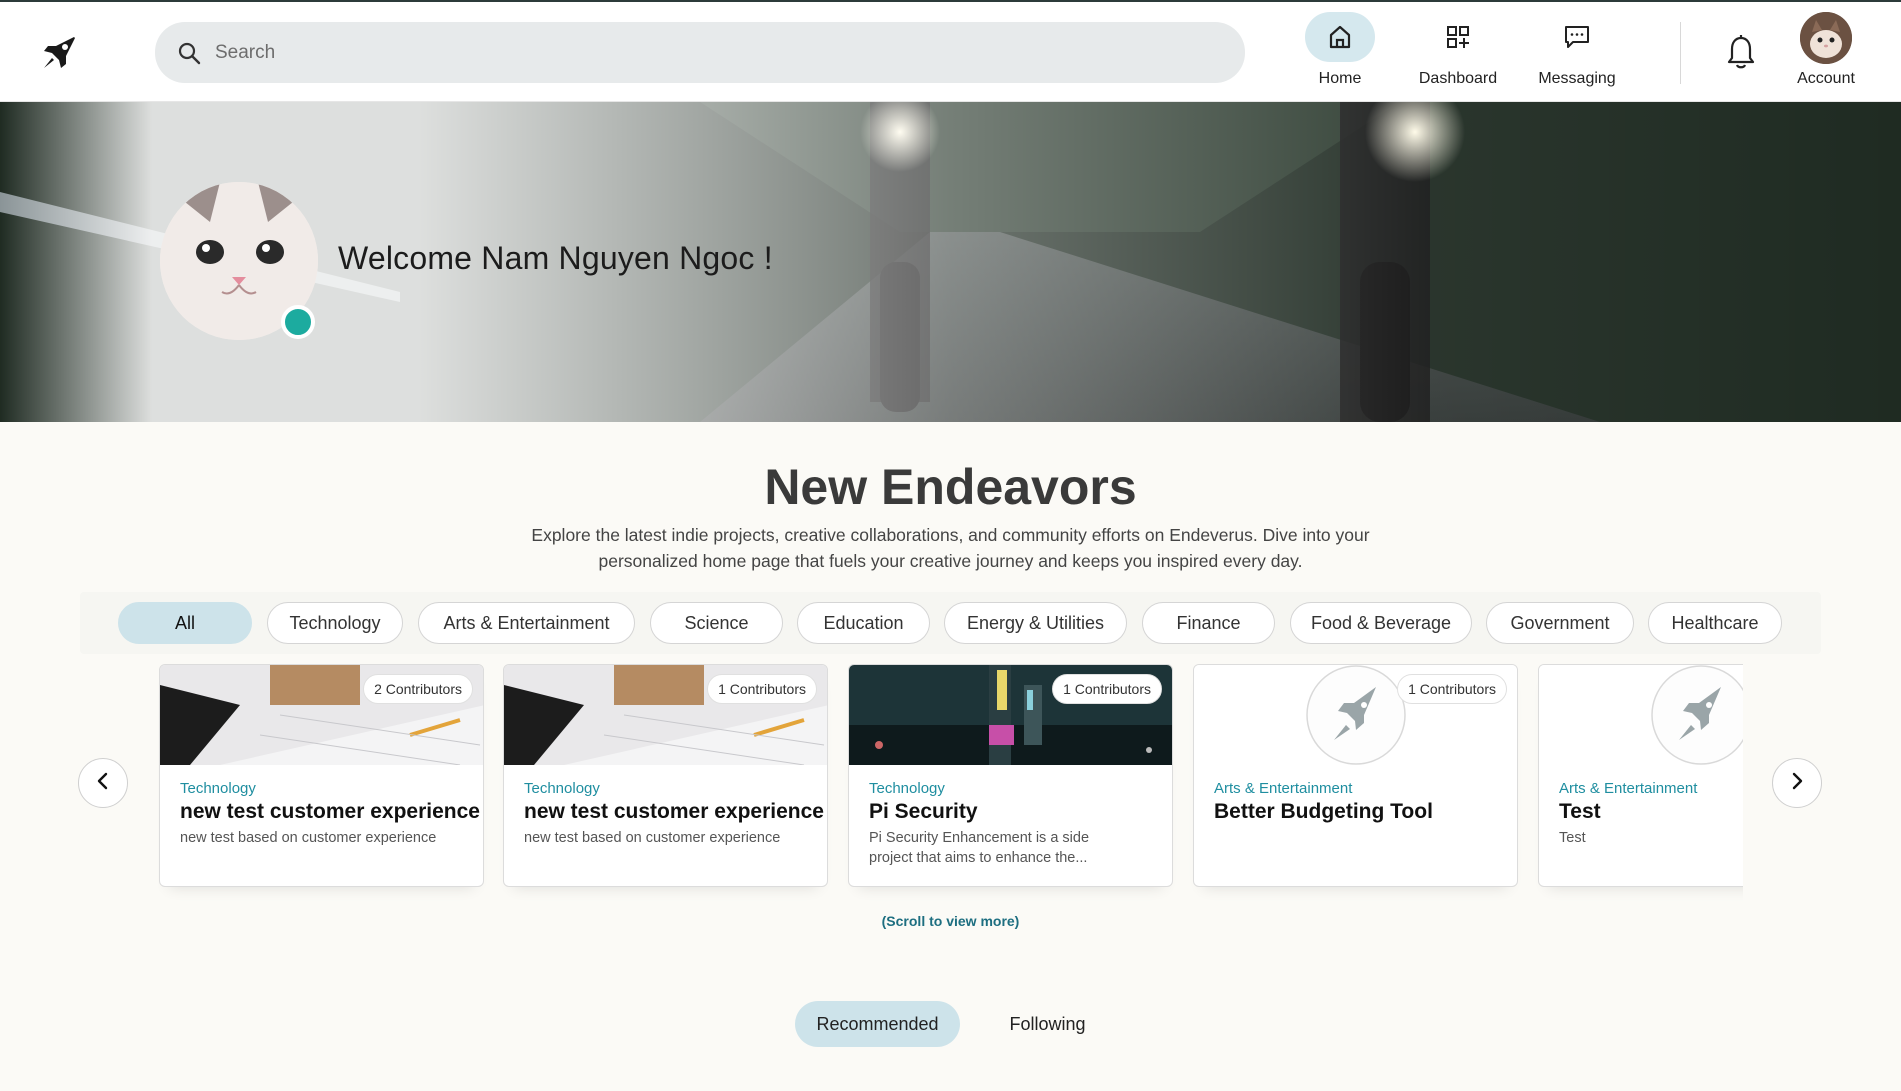 This screenshot has height=1091, width=1901. What do you see at coordinates (716, 623) in the screenshot?
I see `filter-chip-science: Science` at bounding box center [716, 623].